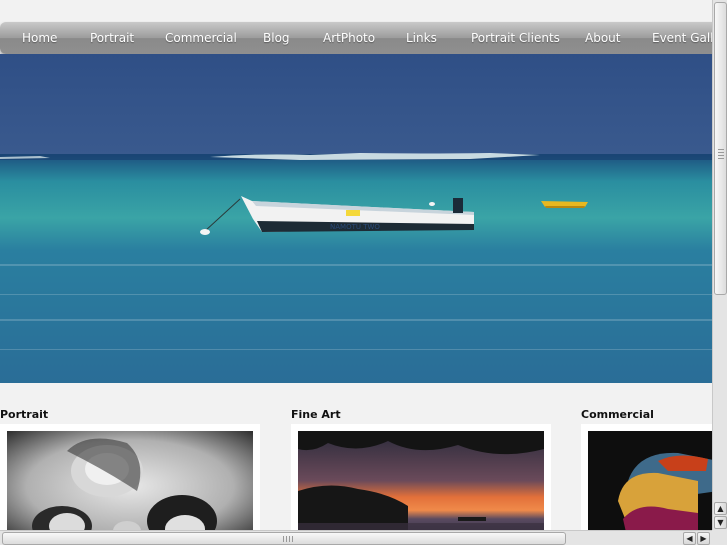 The image size is (727, 545). What do you see at coordinates (421, 480) in the screenshot?
I see `fine-art-photo` at bounding box center [421, 480].